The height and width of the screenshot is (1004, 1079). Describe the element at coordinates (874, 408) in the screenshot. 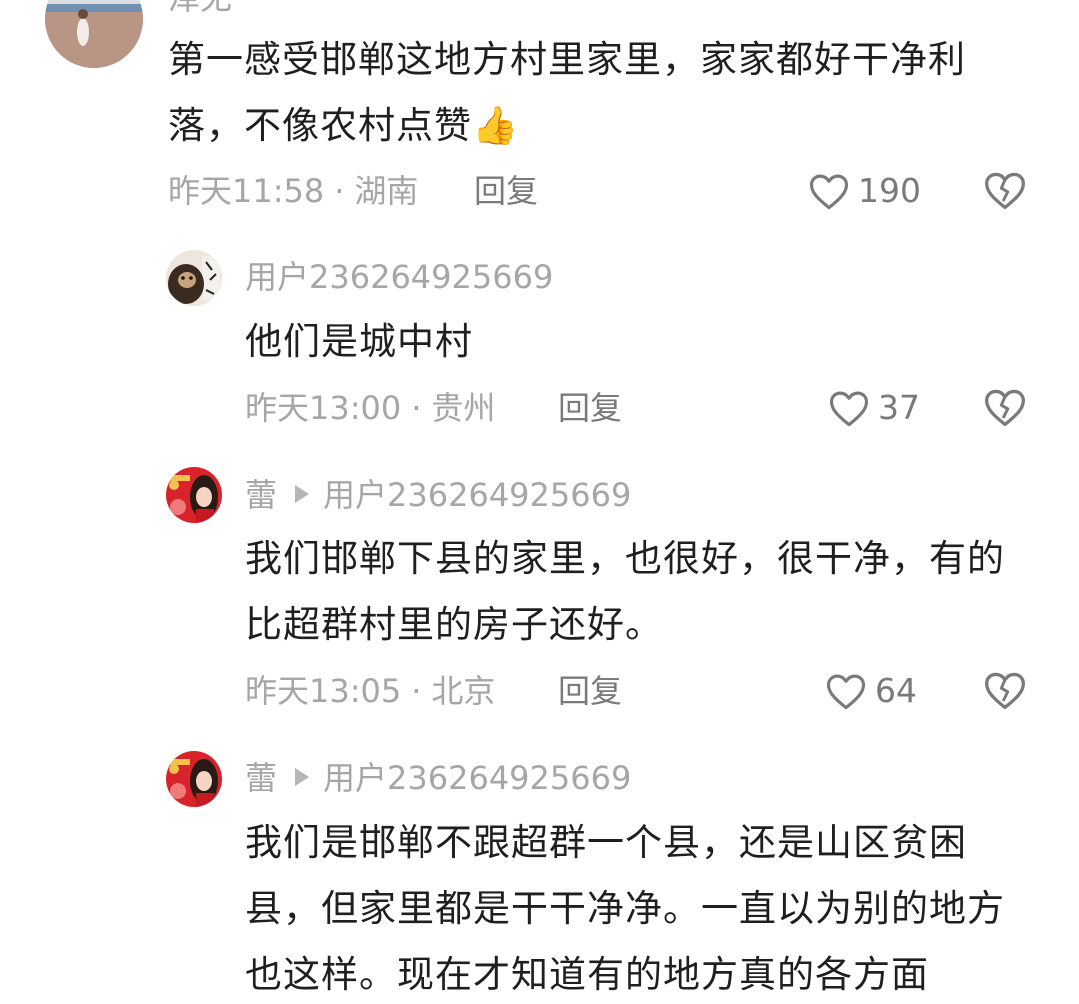

I see `like-button: 37` at that location.